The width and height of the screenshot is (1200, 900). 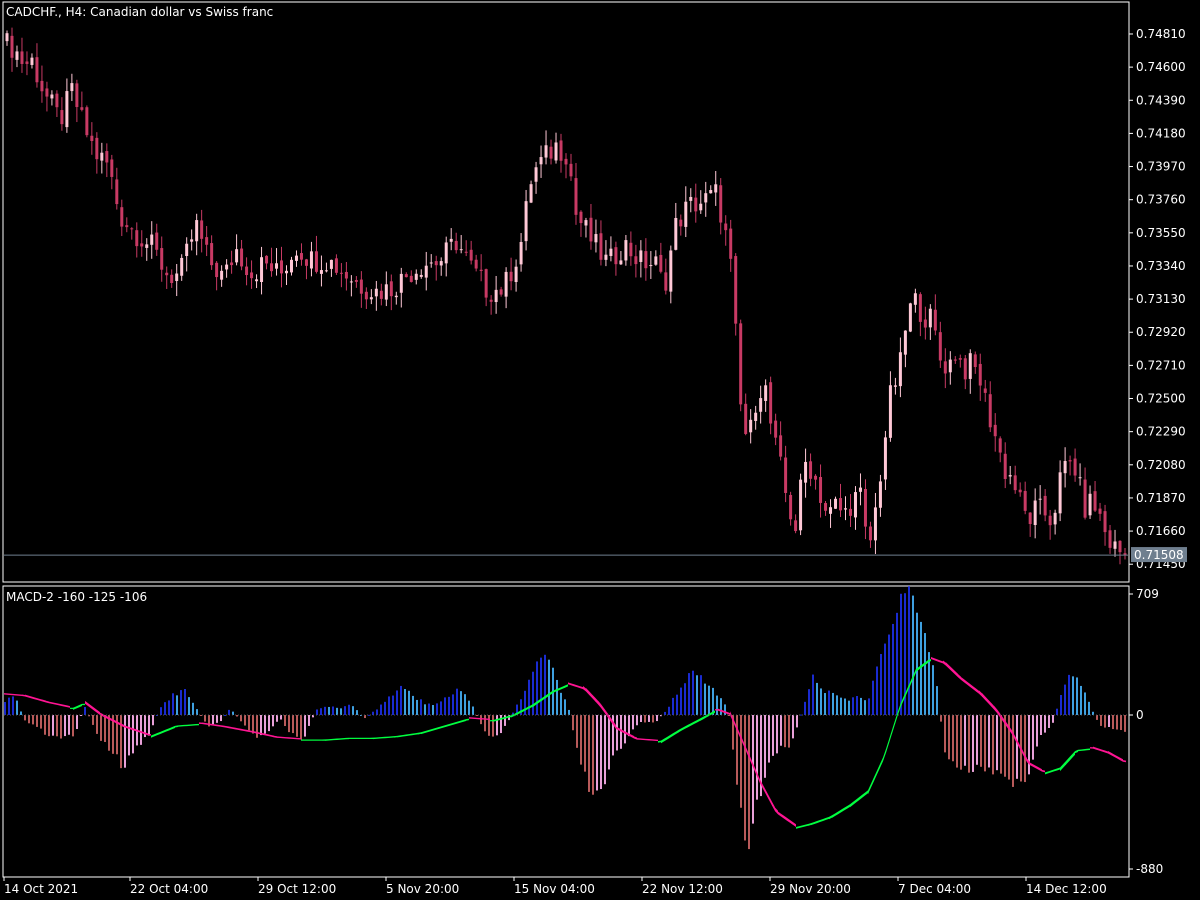 I want to click on price-tick-label: 0.74180, so click(x=1161, y=133).